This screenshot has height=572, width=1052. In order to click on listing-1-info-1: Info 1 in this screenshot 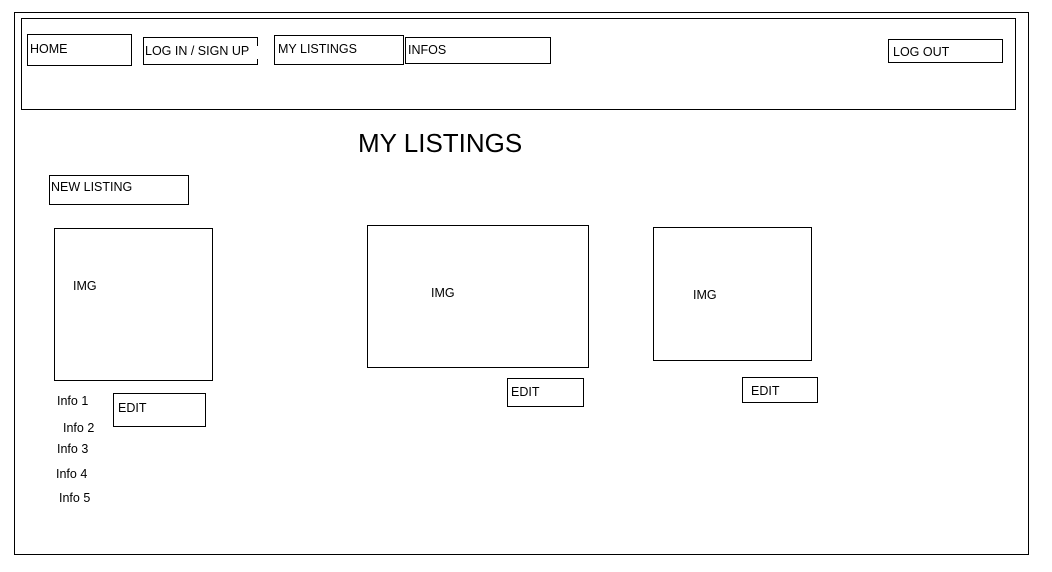, I will do `click(73, 401)`.